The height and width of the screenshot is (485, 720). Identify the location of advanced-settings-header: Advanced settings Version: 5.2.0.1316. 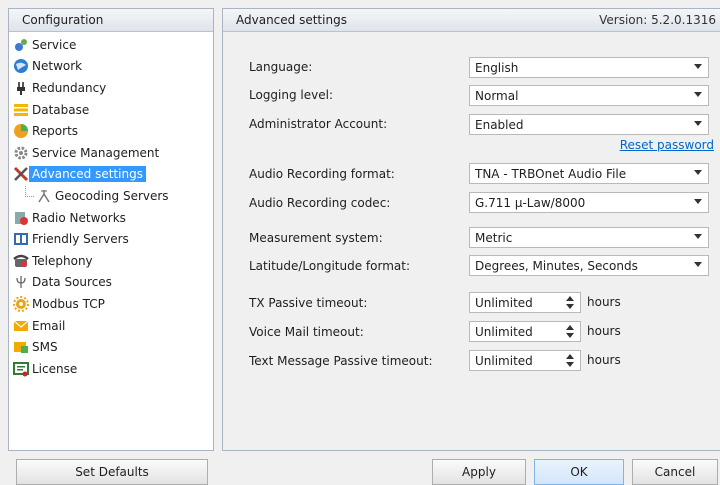
(471, 20).